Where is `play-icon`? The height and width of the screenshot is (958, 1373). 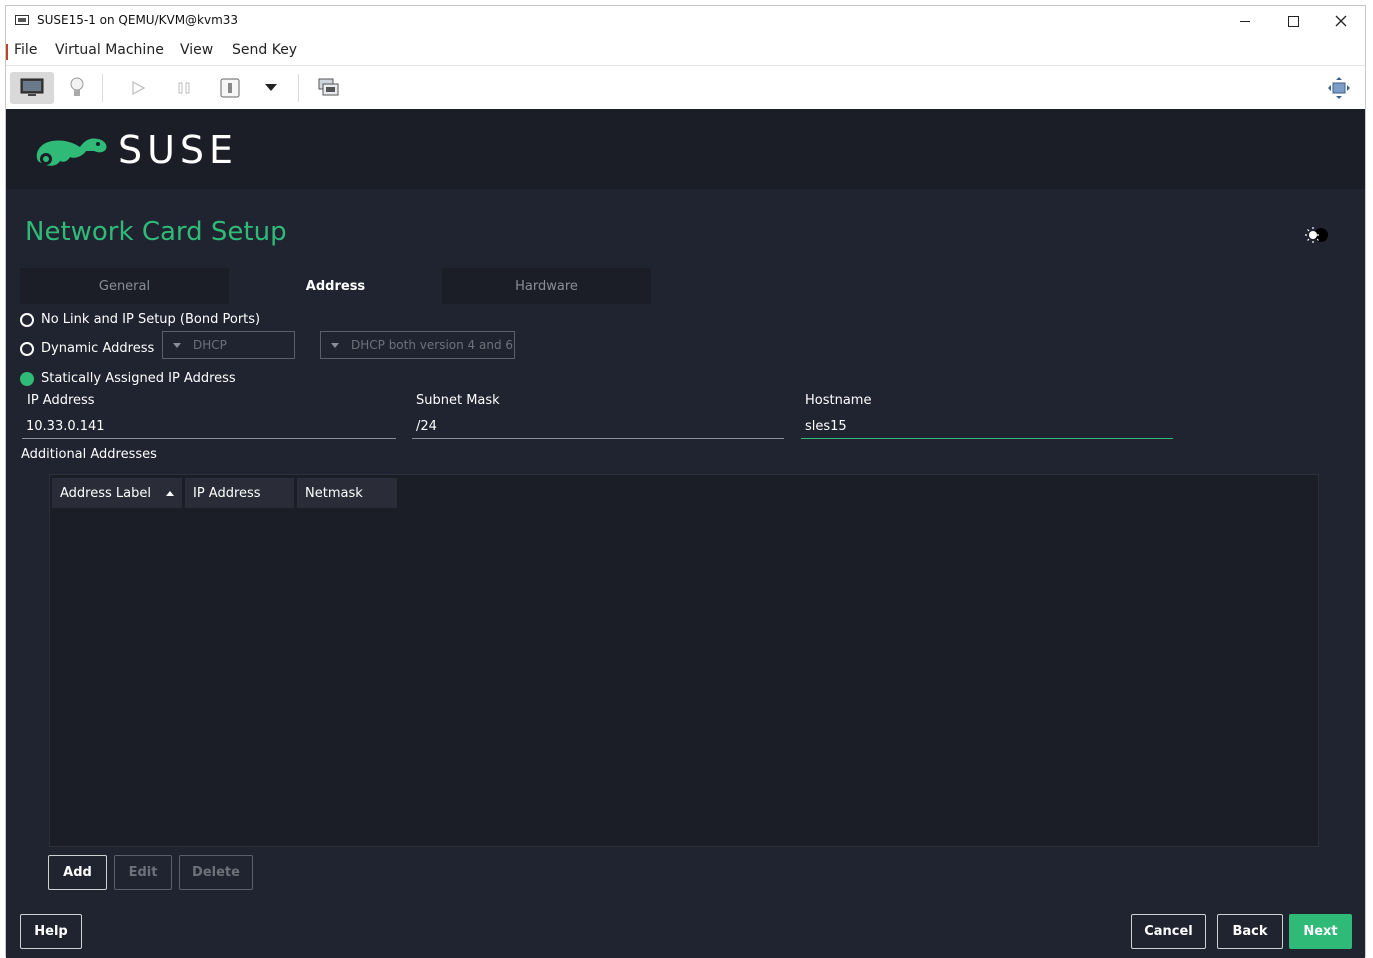
play-icon is located at coordinates (139, 88).